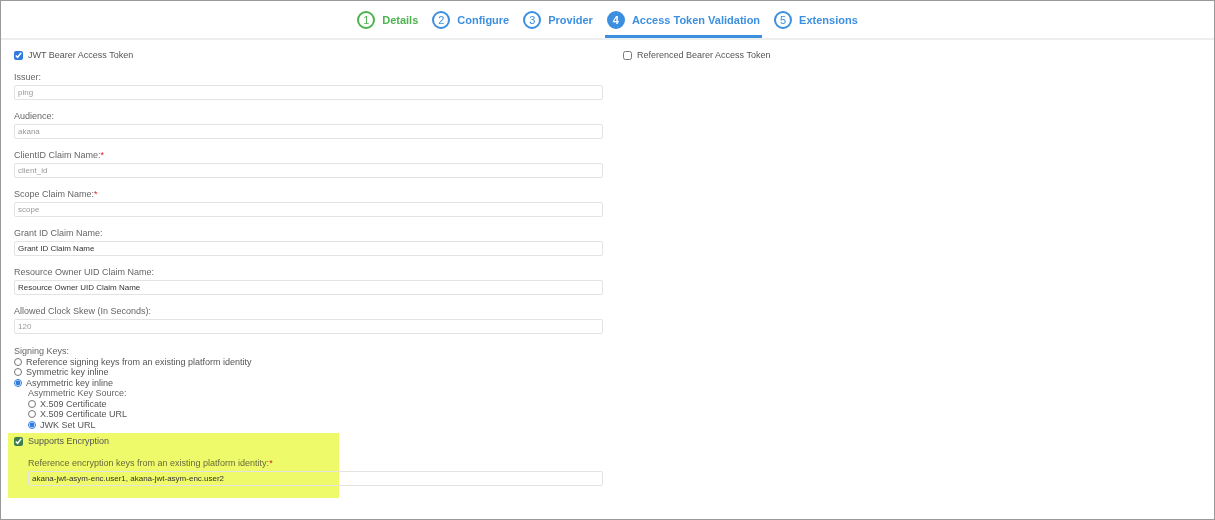 The width and height of the screenshot is (1215, 520). I want to click on step-number-icon: 1, so click(366, 19).